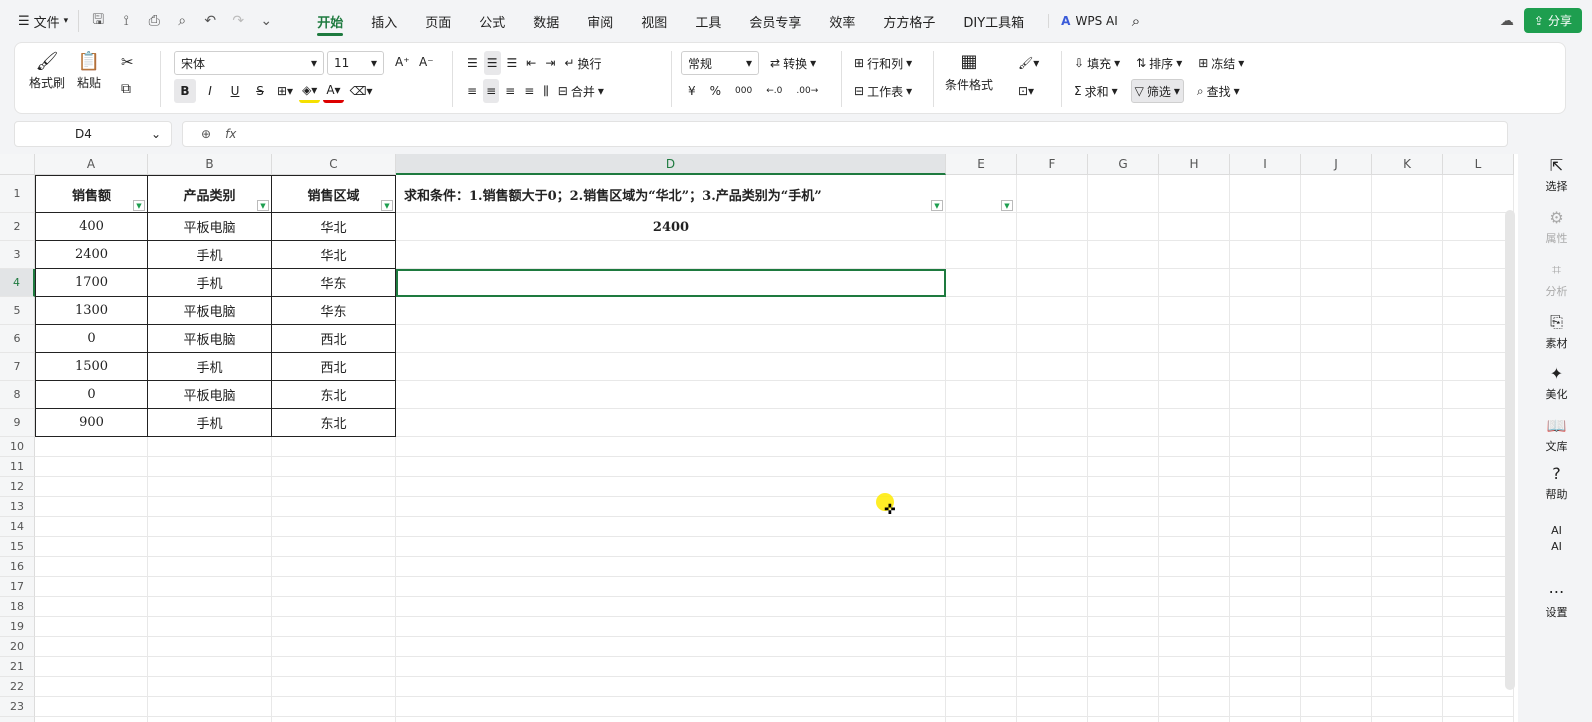 The width and height of the screenshot is (1592, 722). I want to click on column-header-G: G, so click(1123, 164).